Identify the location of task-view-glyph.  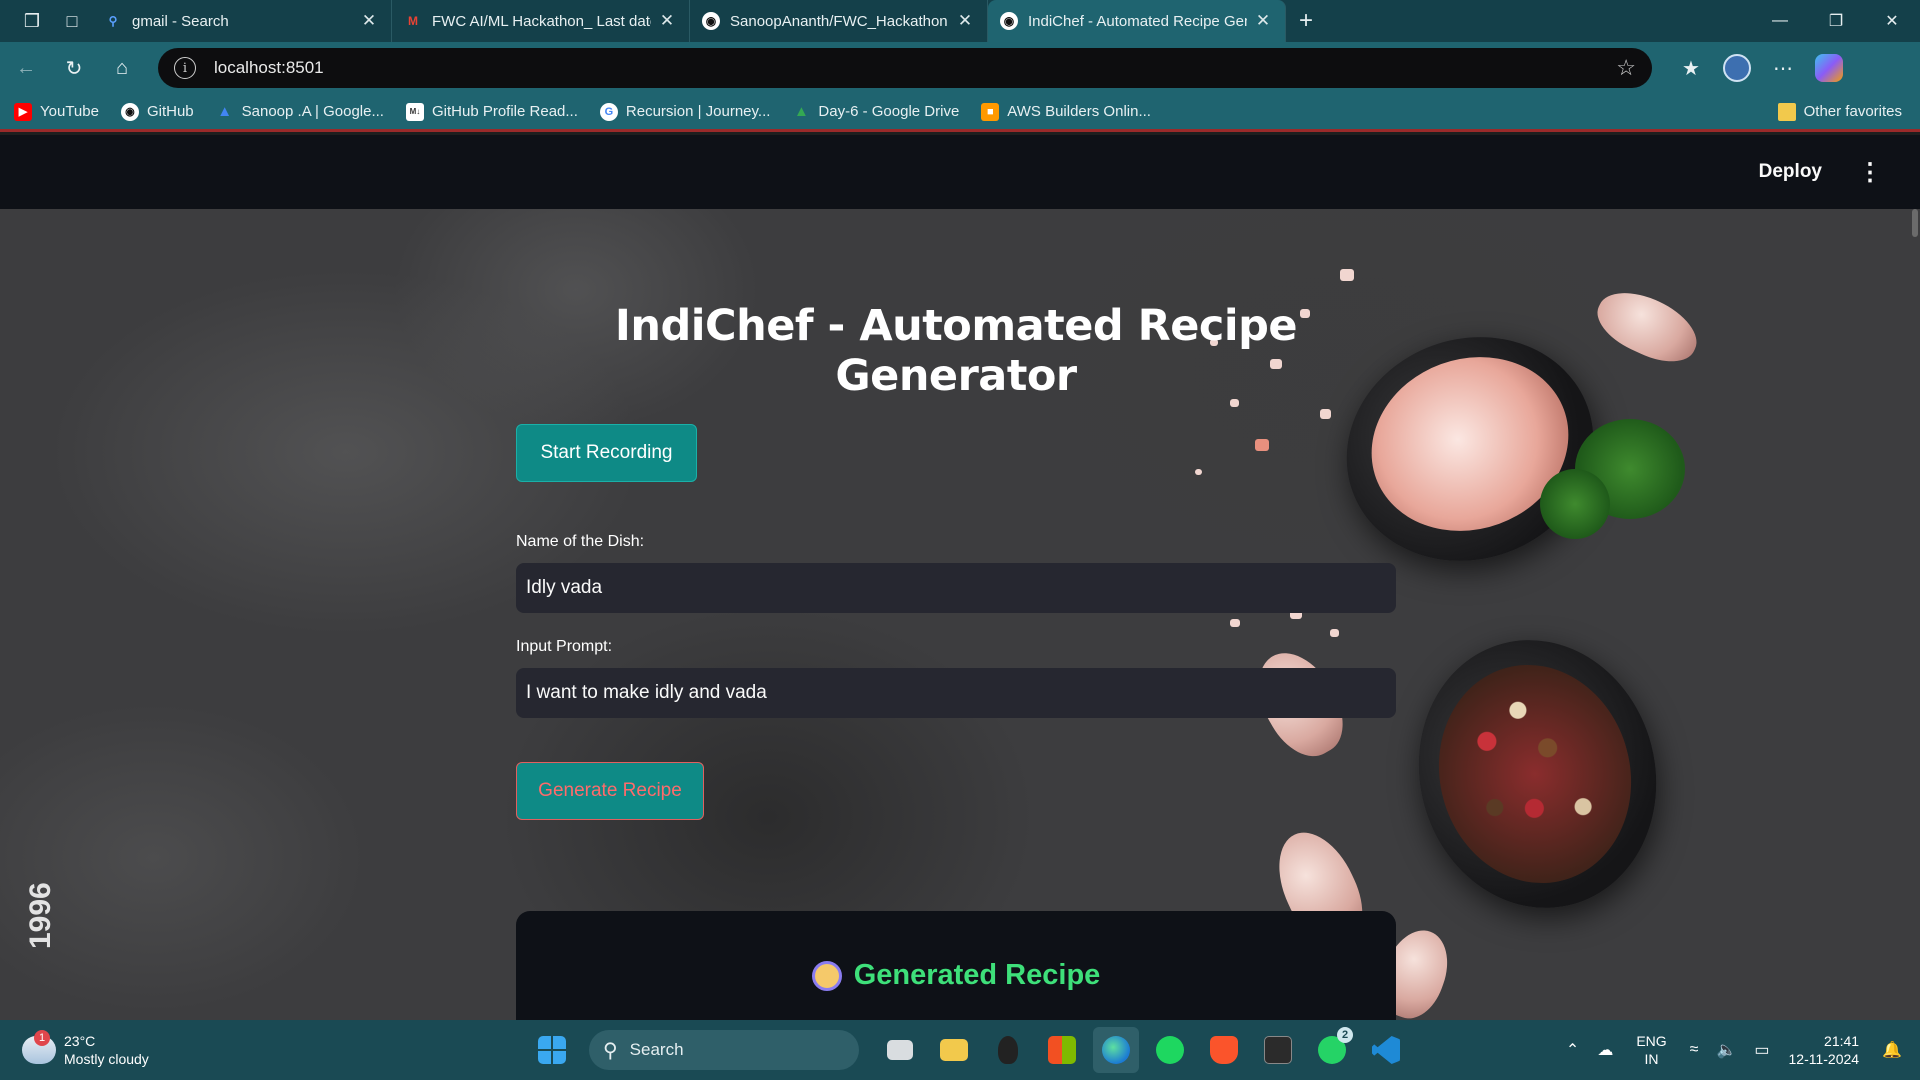
(900, 1050).